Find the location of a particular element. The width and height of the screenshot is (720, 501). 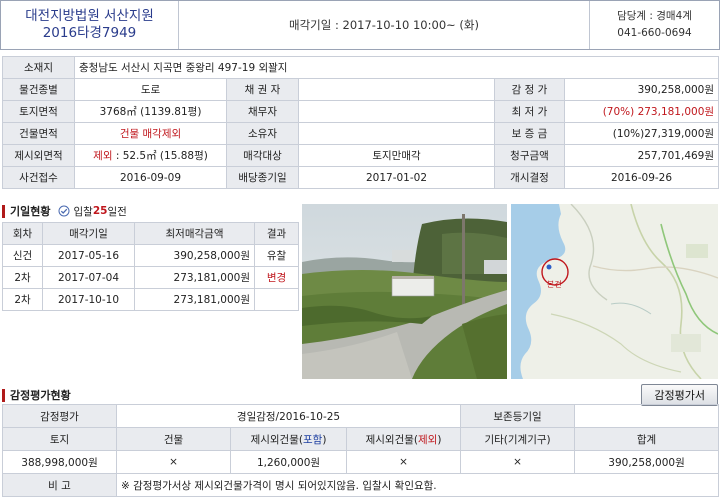

extra-area-value: 제외 : 52.5㎡ (15.88평) is located at coordinates (150, 155).